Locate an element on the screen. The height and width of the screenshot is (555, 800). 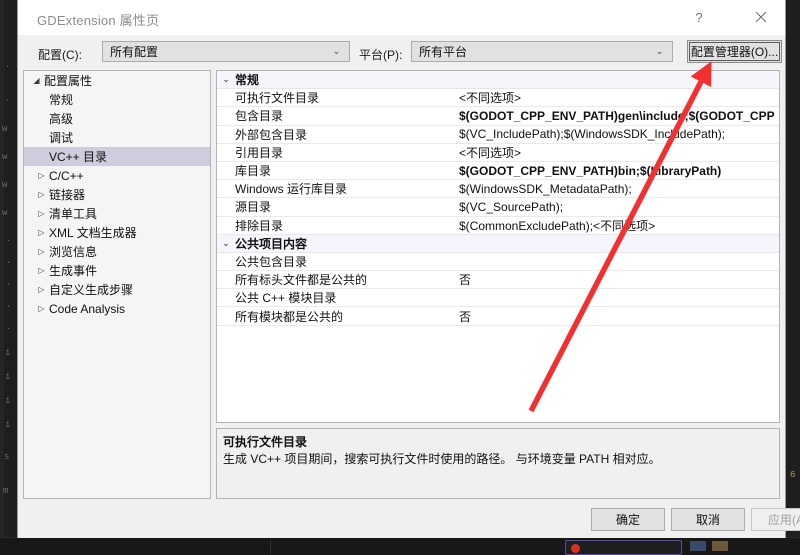
backdrop-gutter is located at coordinates (2, 277).